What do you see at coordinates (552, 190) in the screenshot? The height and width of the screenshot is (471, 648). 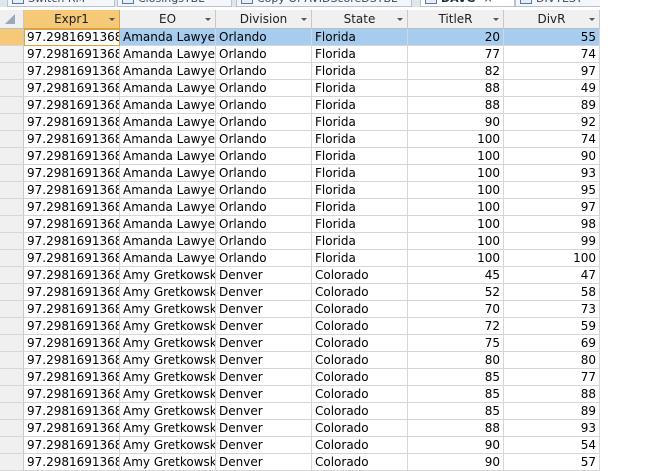 I see `cell-divr: 95` at bounding box center [552, 190].